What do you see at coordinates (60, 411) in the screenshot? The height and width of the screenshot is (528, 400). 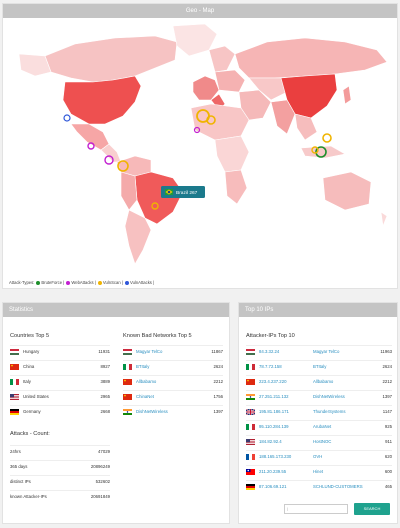 I see `table-row: Germany 2668` at bounding box center [60, 411].